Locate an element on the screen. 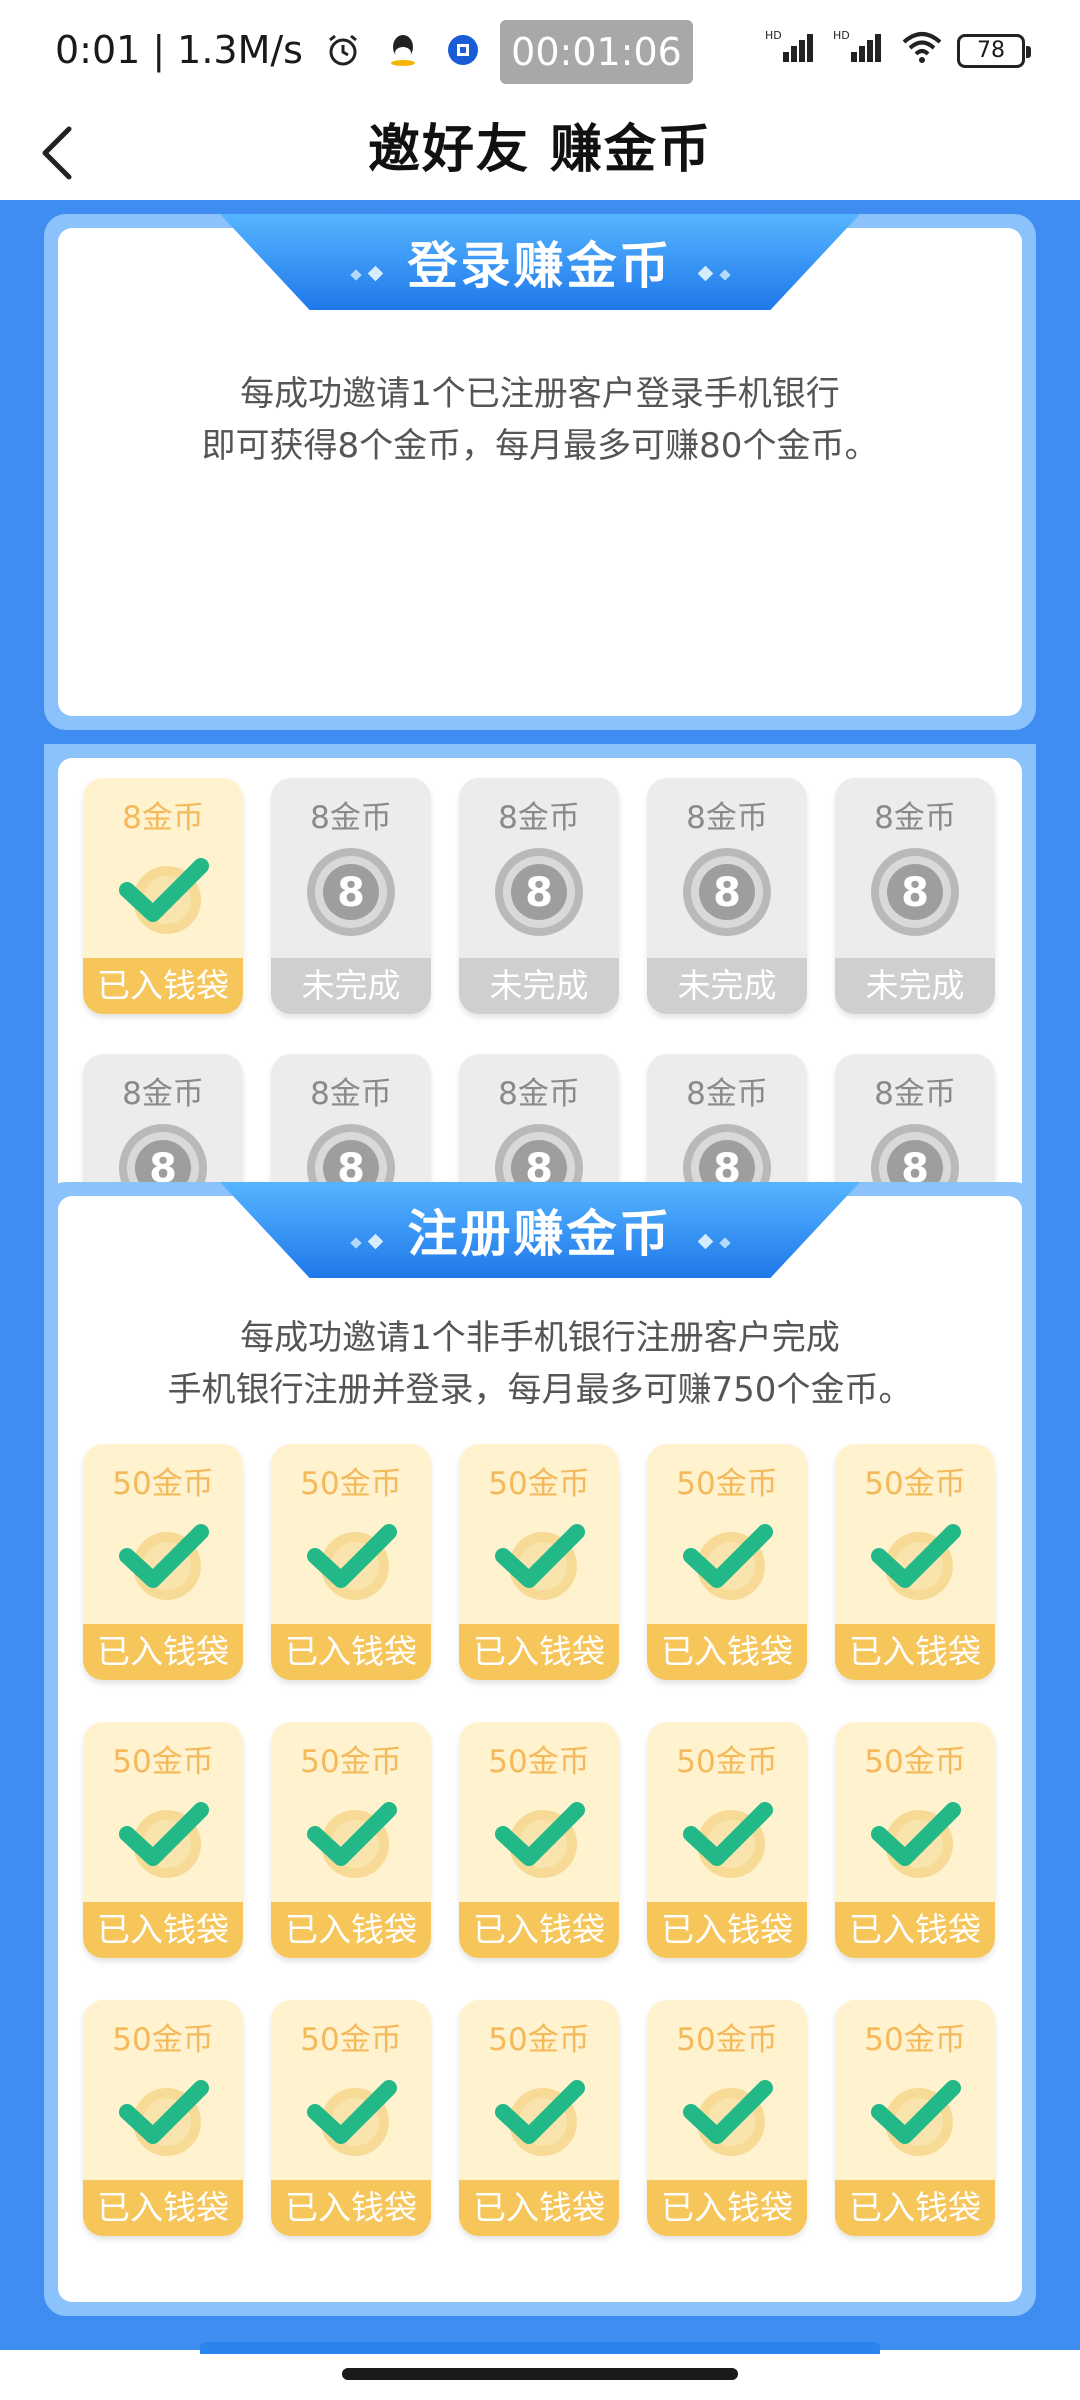  qq-icon is located at coordinates (403, 50).